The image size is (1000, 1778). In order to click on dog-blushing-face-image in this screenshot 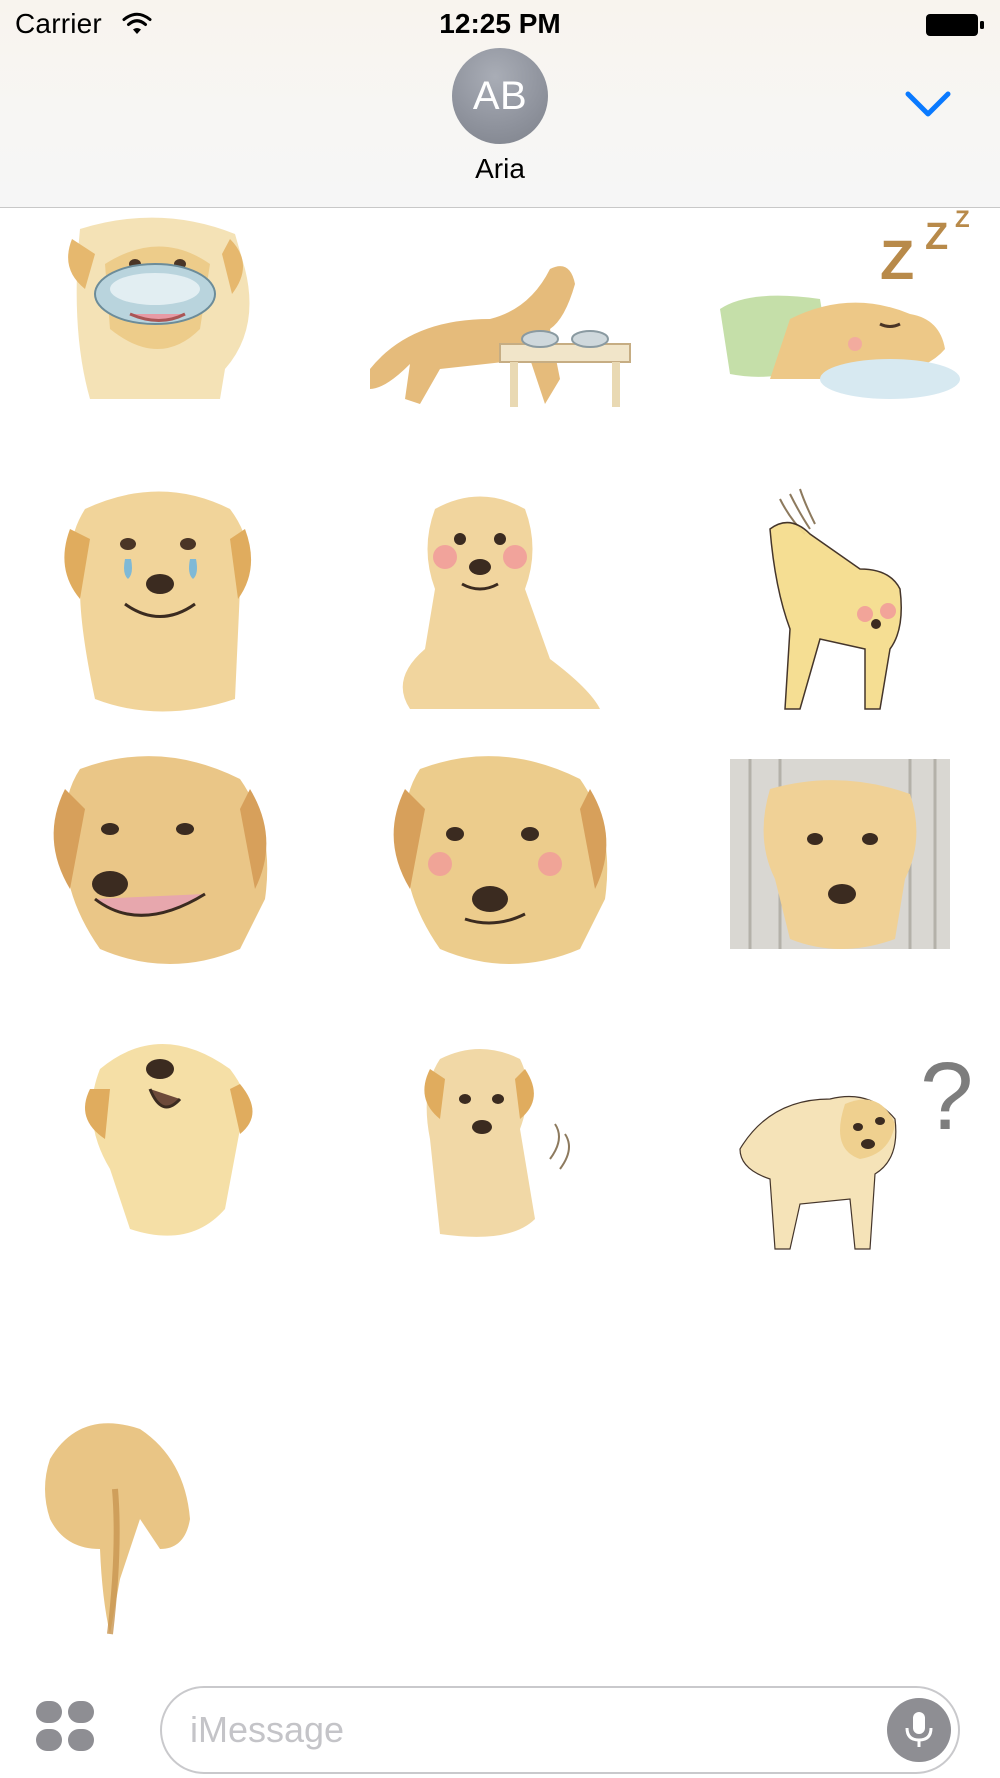, I will do `click(500, 860)`.